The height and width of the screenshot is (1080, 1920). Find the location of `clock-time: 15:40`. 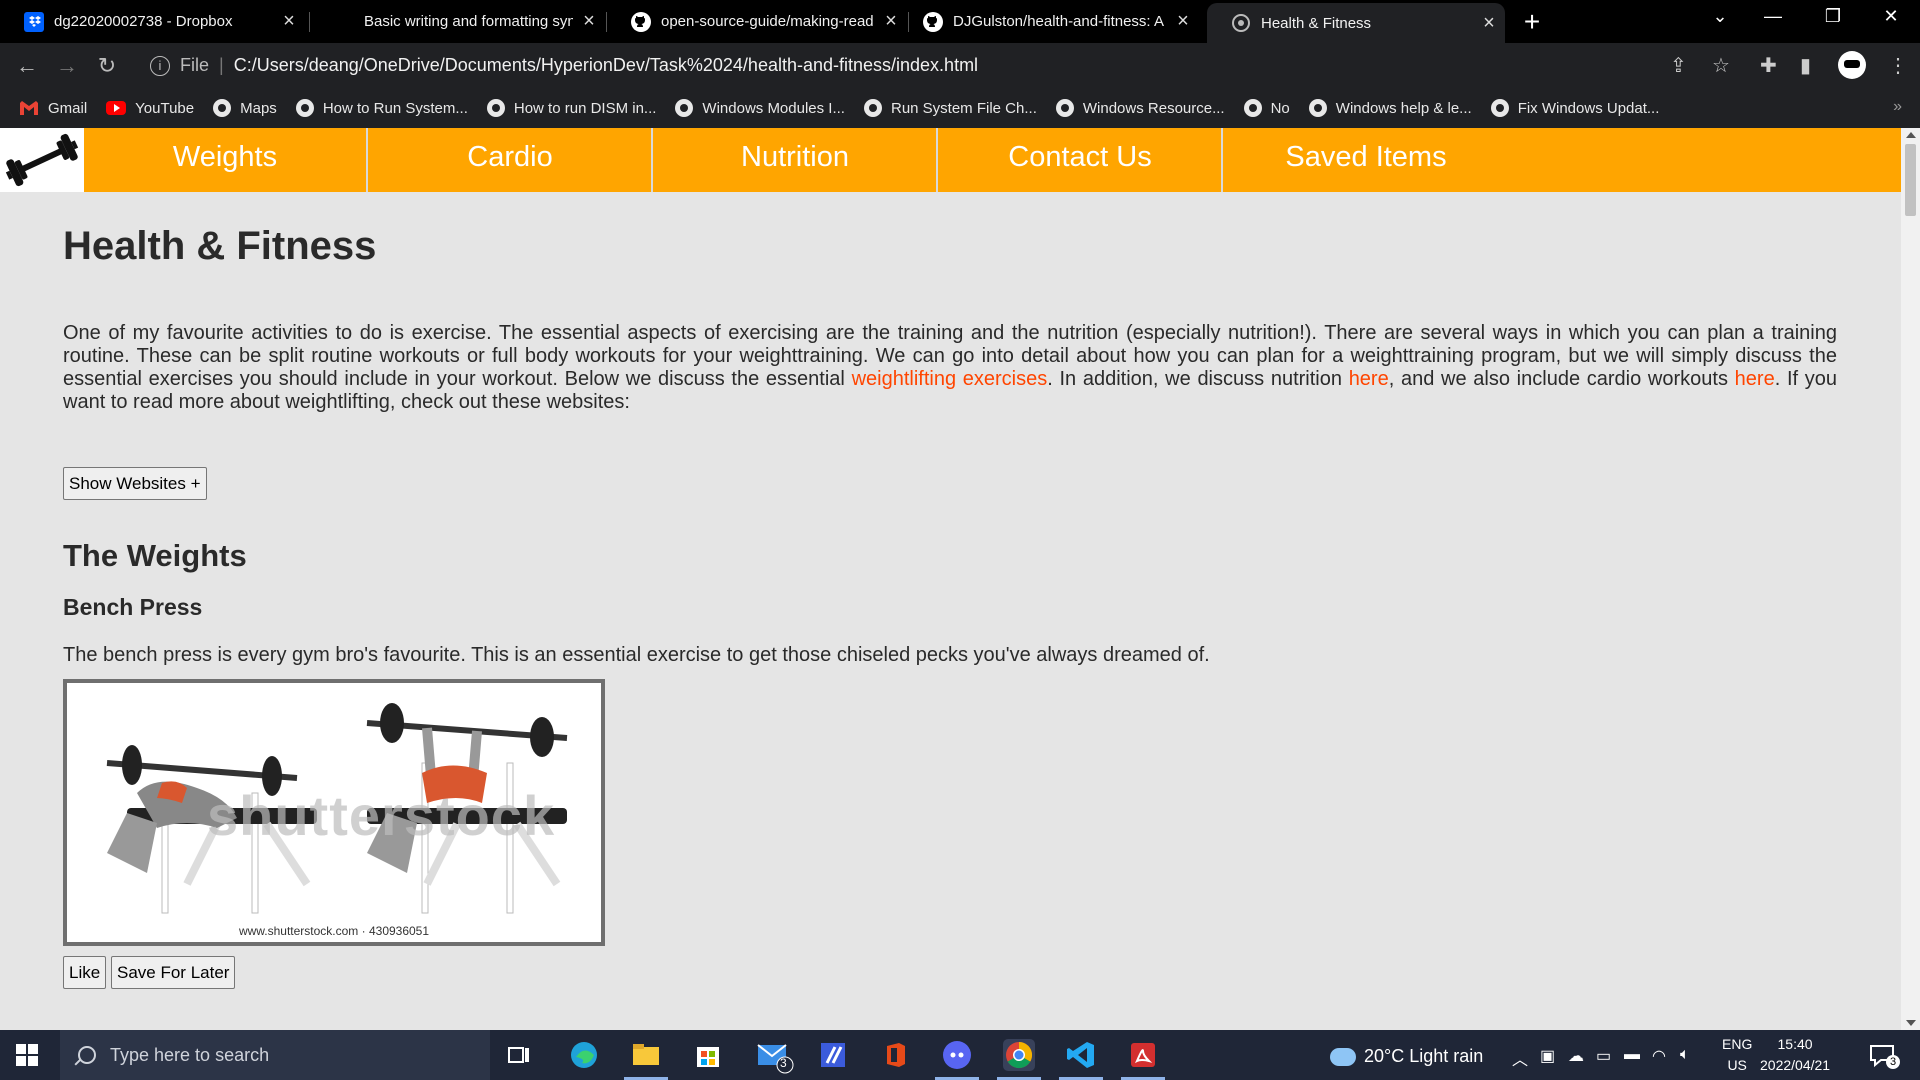

clock-time: 15:40 is located at coordinates (1795, 1044).